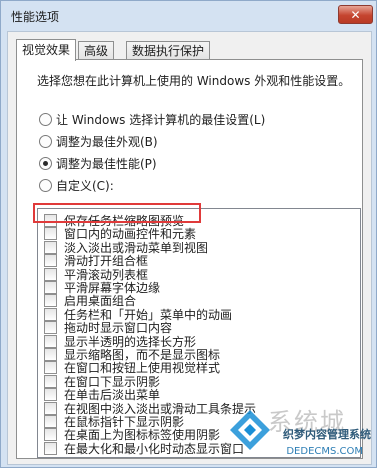  I want to click on list-item: 在最大化和最小化时动态显示窗口, so click(144, 448).